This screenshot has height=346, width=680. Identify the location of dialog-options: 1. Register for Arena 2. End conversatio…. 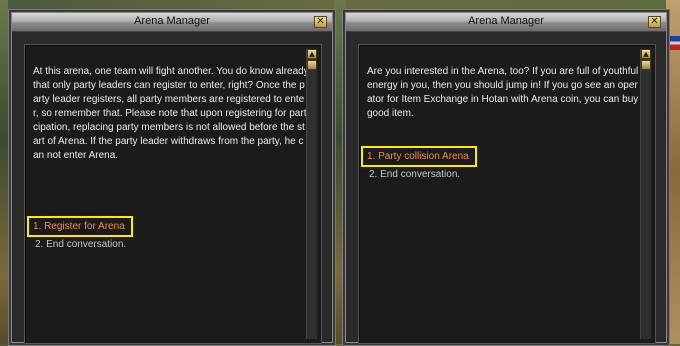
(80, 234).